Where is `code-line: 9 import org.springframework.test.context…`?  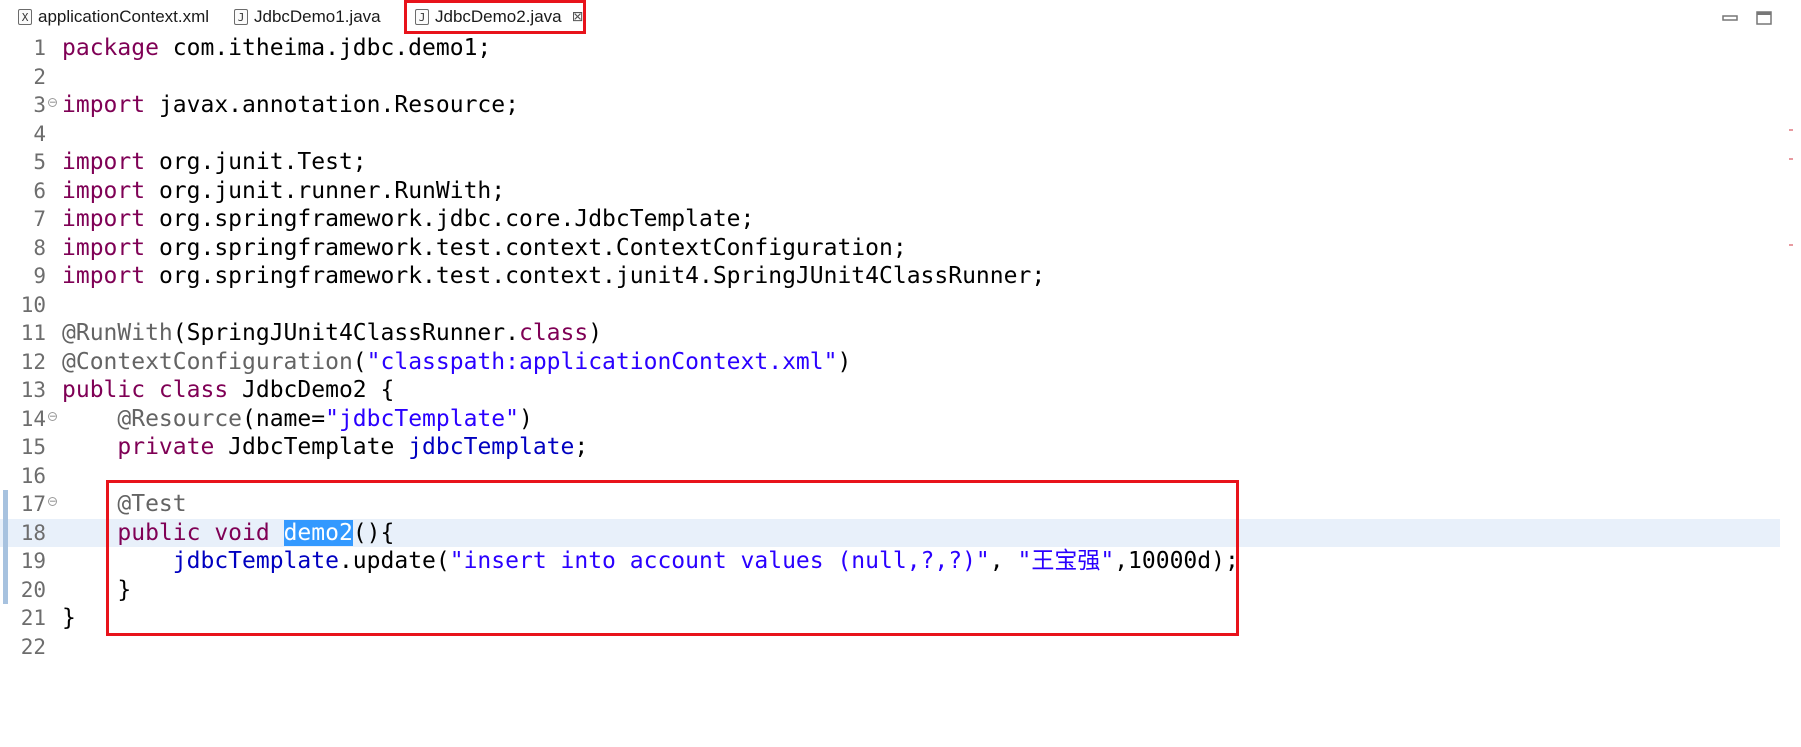 code-line: 9 import org.springframework.test.context… is located at coordinates (890, 276).